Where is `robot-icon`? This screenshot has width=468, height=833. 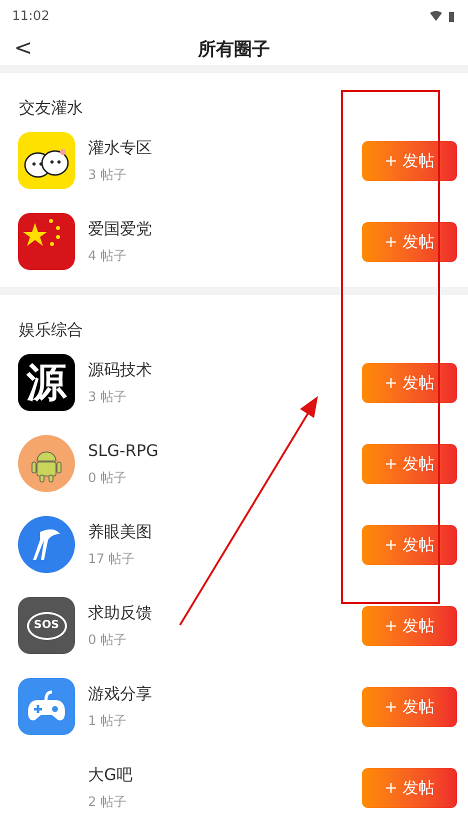
robot-icon is located at coordinates (46, 463).